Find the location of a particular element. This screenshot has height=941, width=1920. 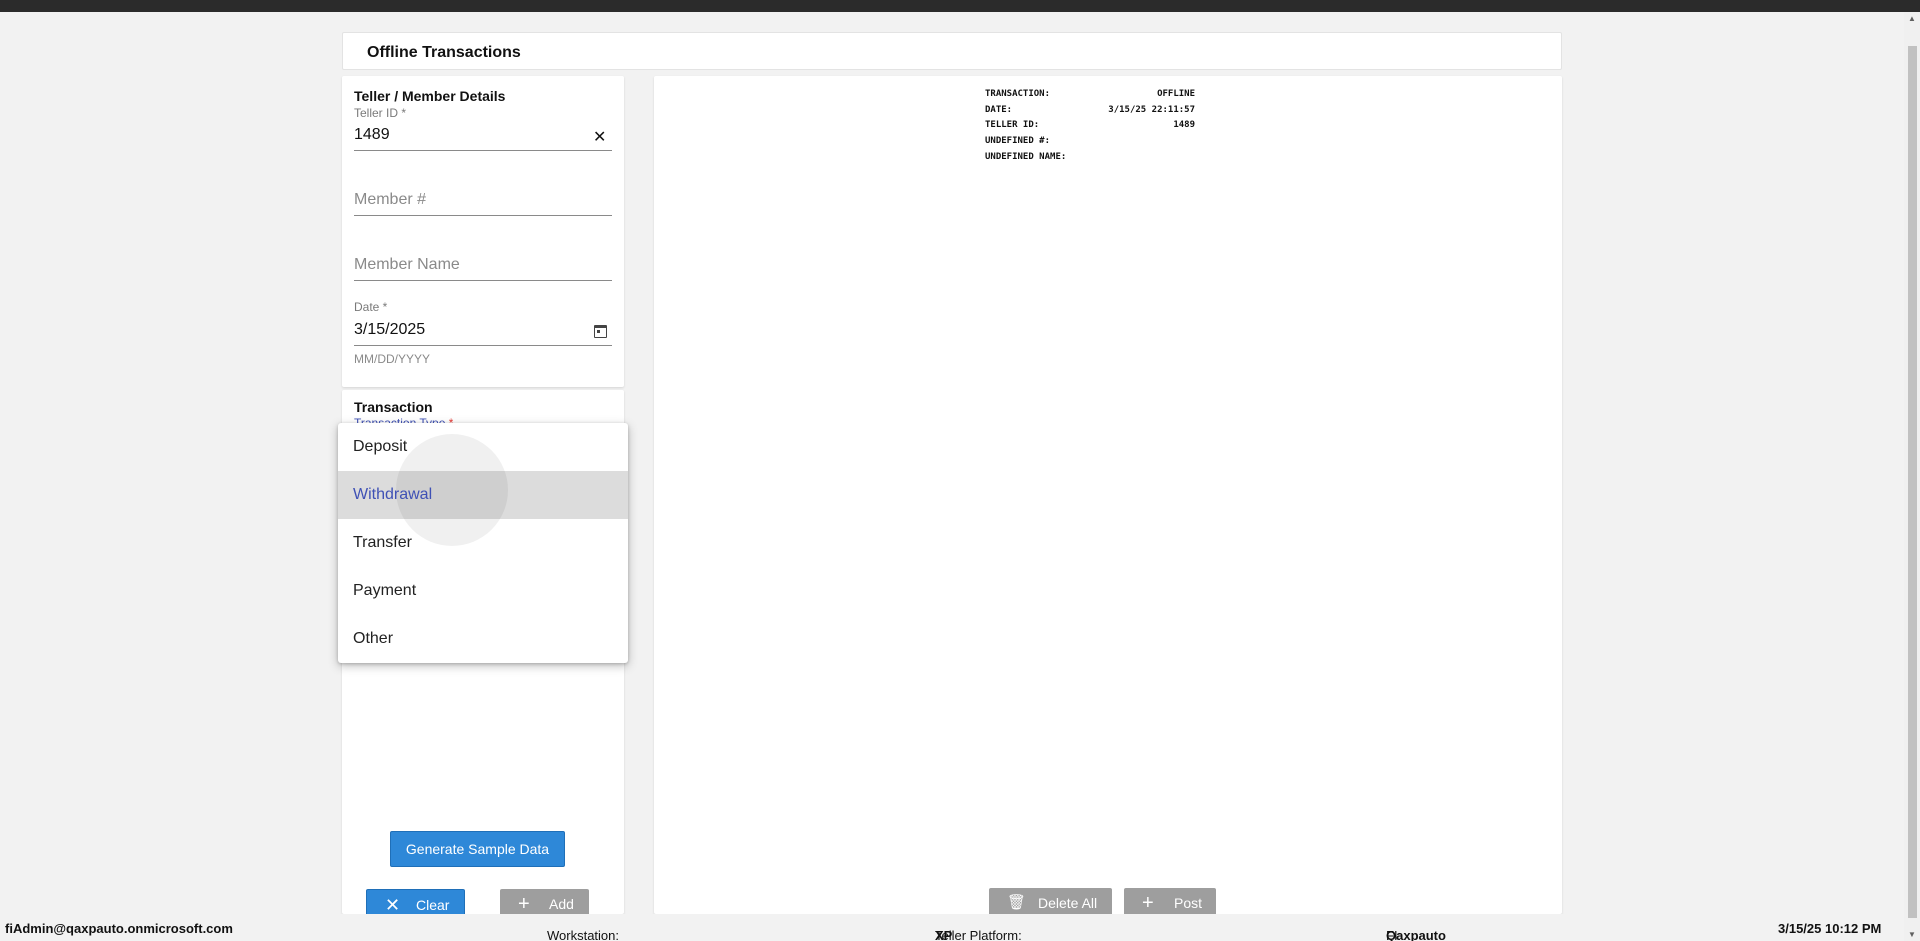

receipt-key: UNDEFINED NAME: is located at coordinates (1026, 156).